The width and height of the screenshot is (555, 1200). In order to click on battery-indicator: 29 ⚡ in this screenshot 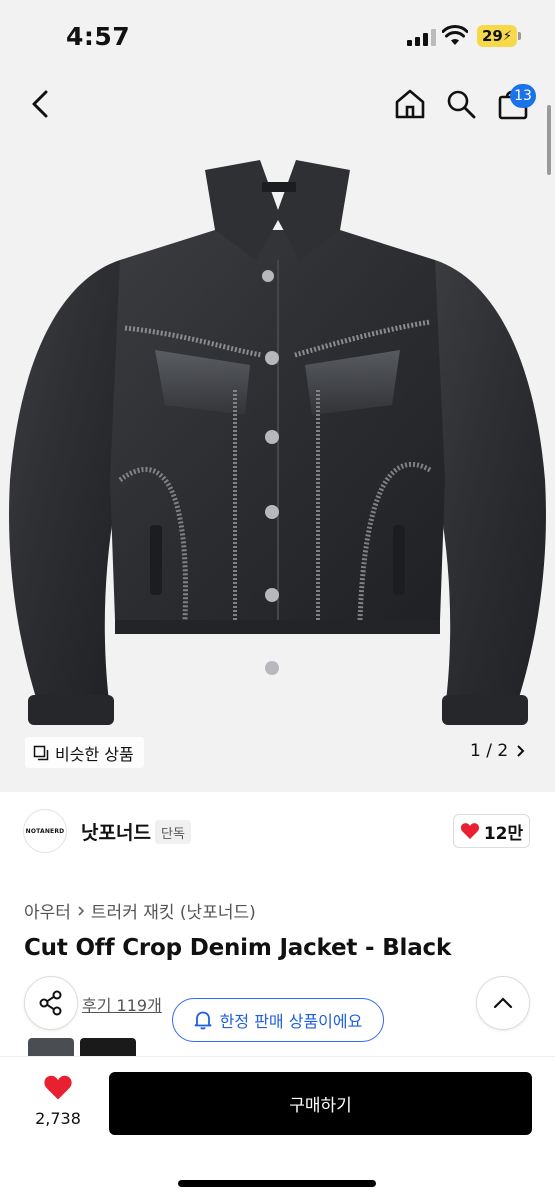, I will do `click(497, 36)`.